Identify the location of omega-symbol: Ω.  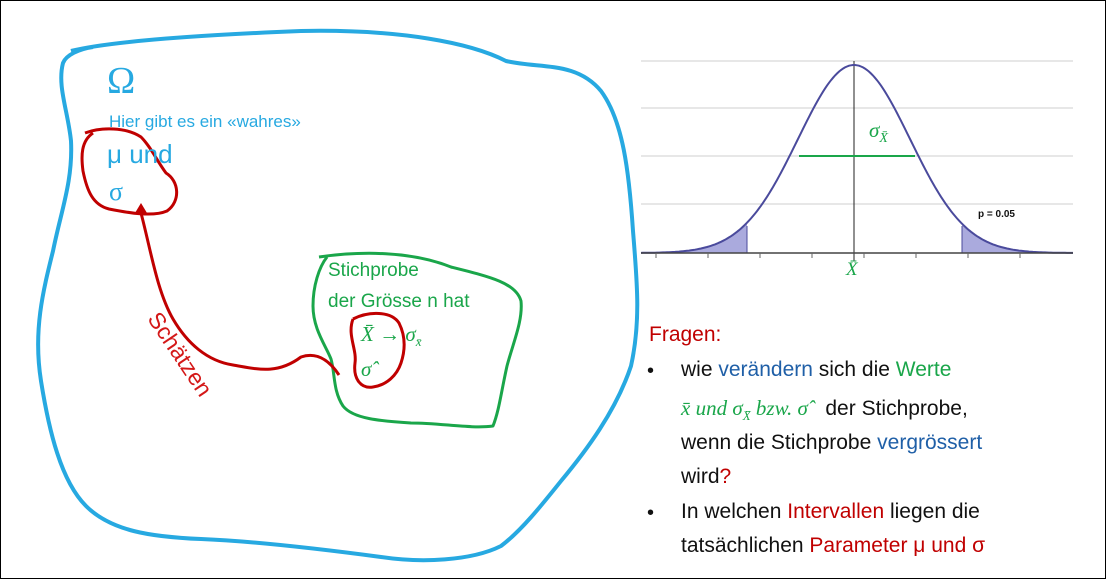
(121, 81).